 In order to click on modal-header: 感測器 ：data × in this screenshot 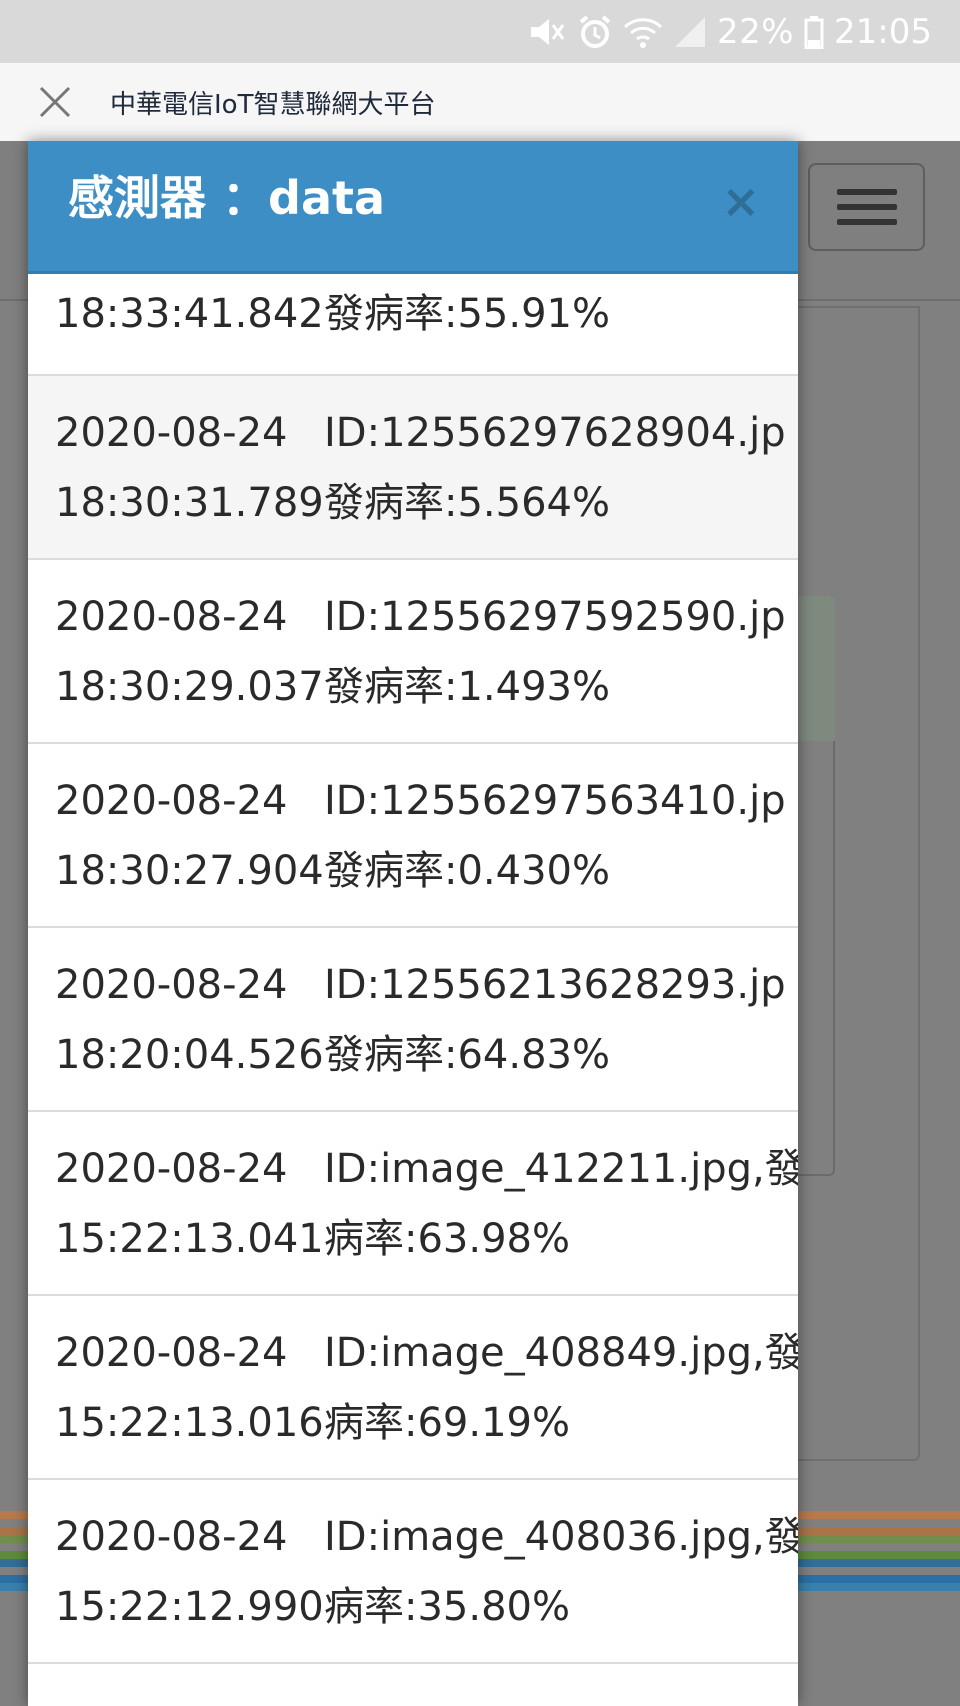, I will do `click(413, 207)`.